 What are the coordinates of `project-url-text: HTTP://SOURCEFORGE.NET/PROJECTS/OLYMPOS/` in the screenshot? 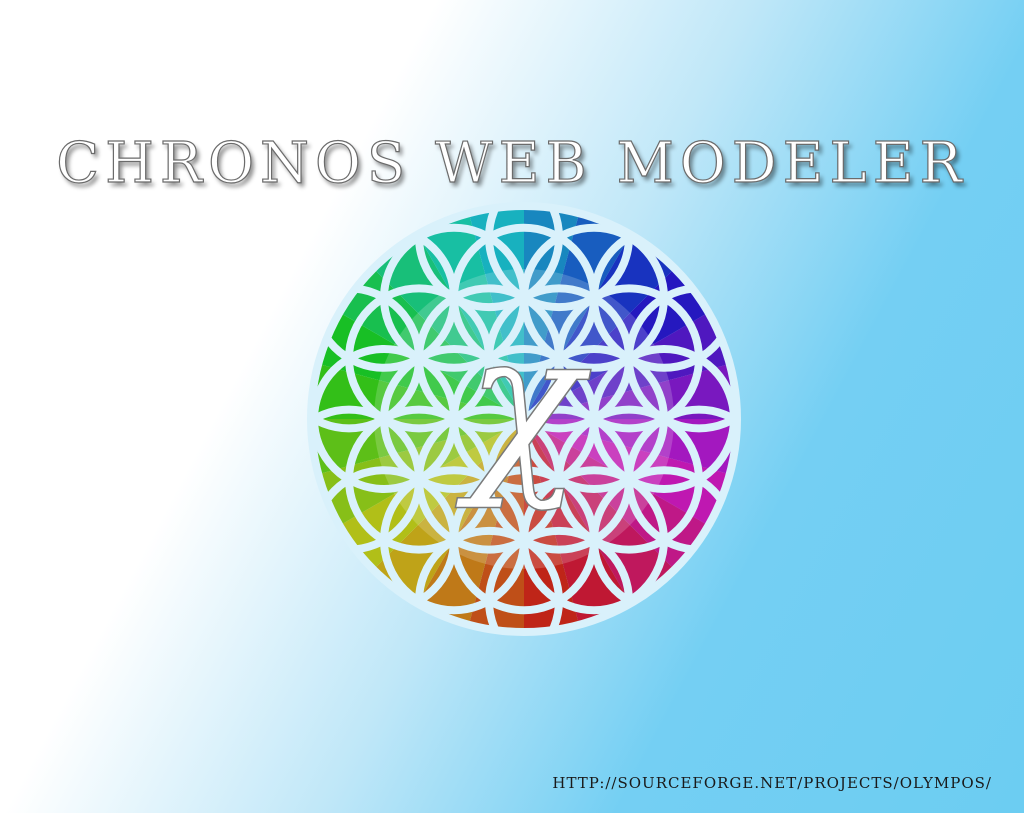 It's located at (772, 783).